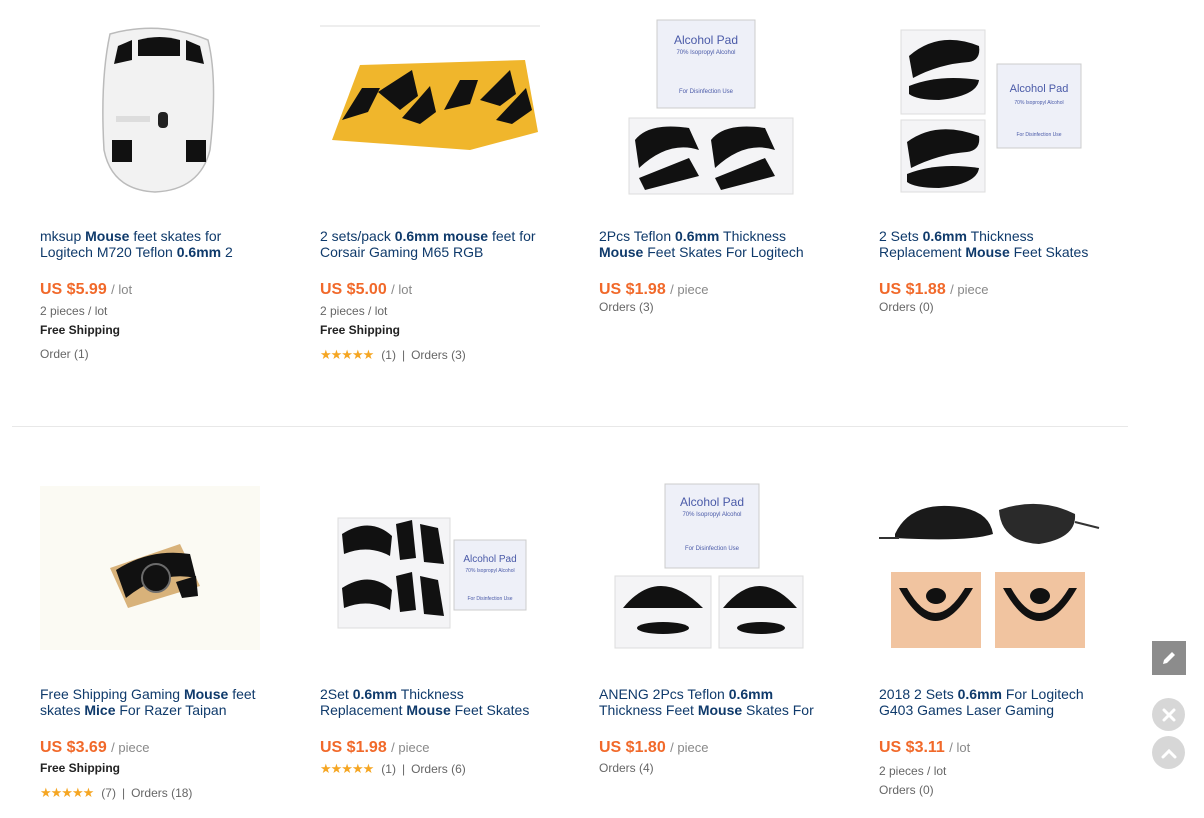 Image resolution: width=1204 pixels, height=818 pixels. Describe the element at coordinates (227, 252) in the screenshot. I see `title-text: 2` at that location.